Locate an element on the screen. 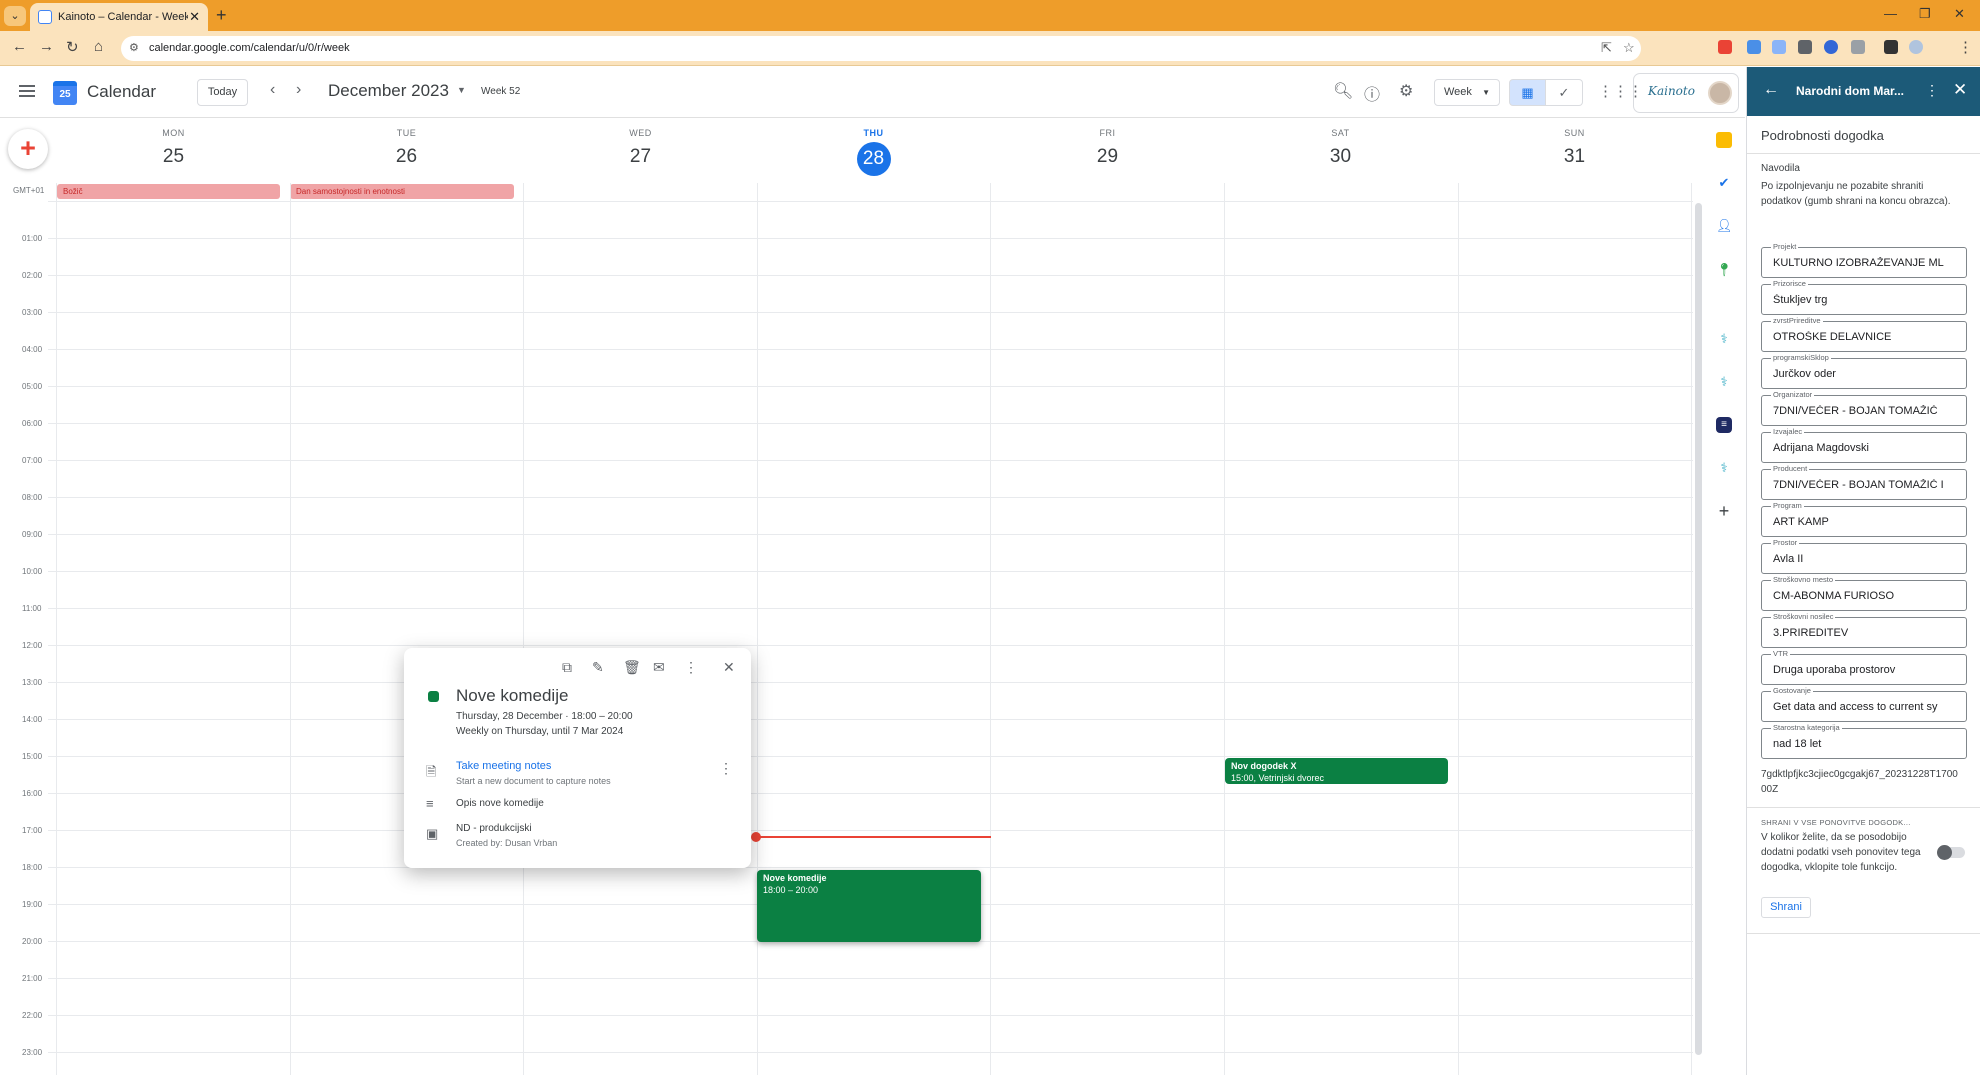  close-icon: ✕ is located at coordinates (729, 667).